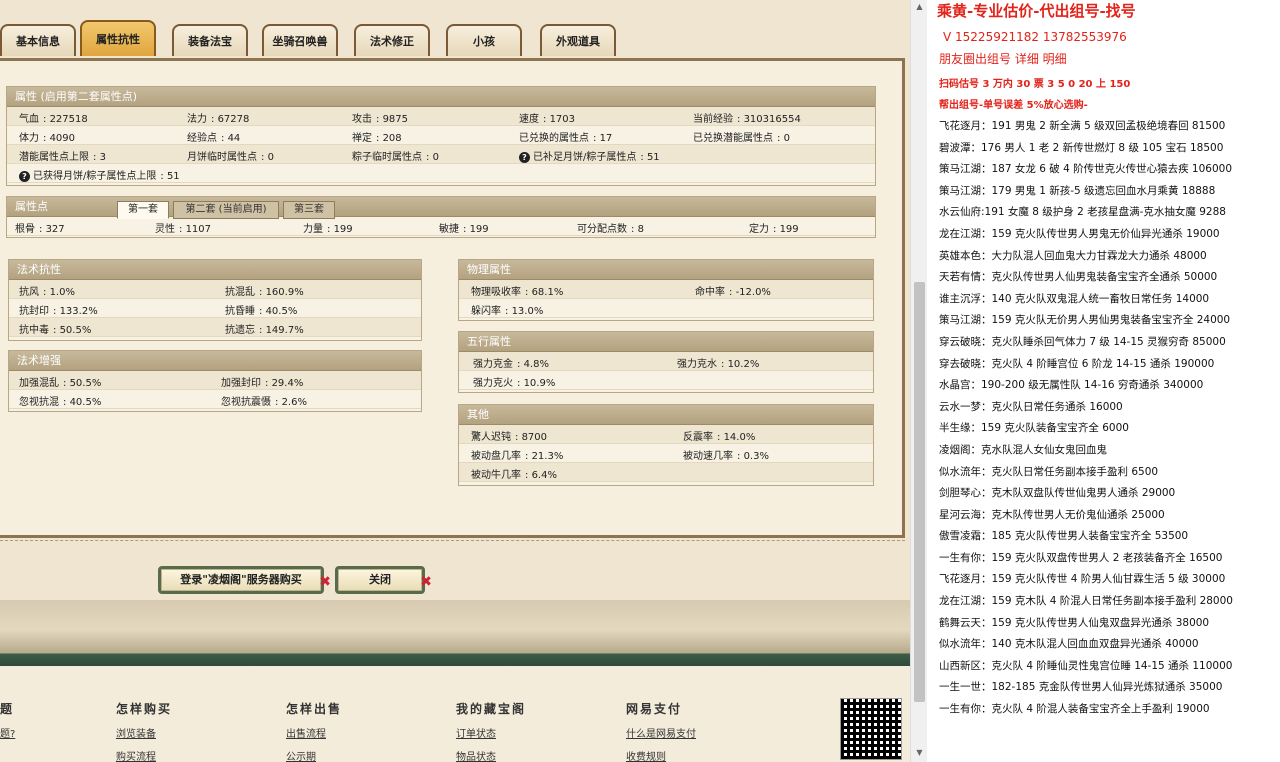 The height and width of the screenshot is (762, 1280). Describe the element at coordinates (919, 7) in the screenshot. I see `scroll-up-icon: ▲` at that location.